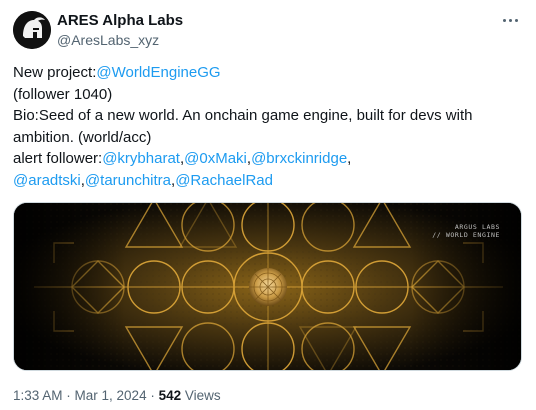 The height and width of the screenshot is (410, 536). What do you see at coordinates (111, 395) in the screenshot?
I see `tweet-date: Mar 1, 2024` at bounding box center [111, 395].